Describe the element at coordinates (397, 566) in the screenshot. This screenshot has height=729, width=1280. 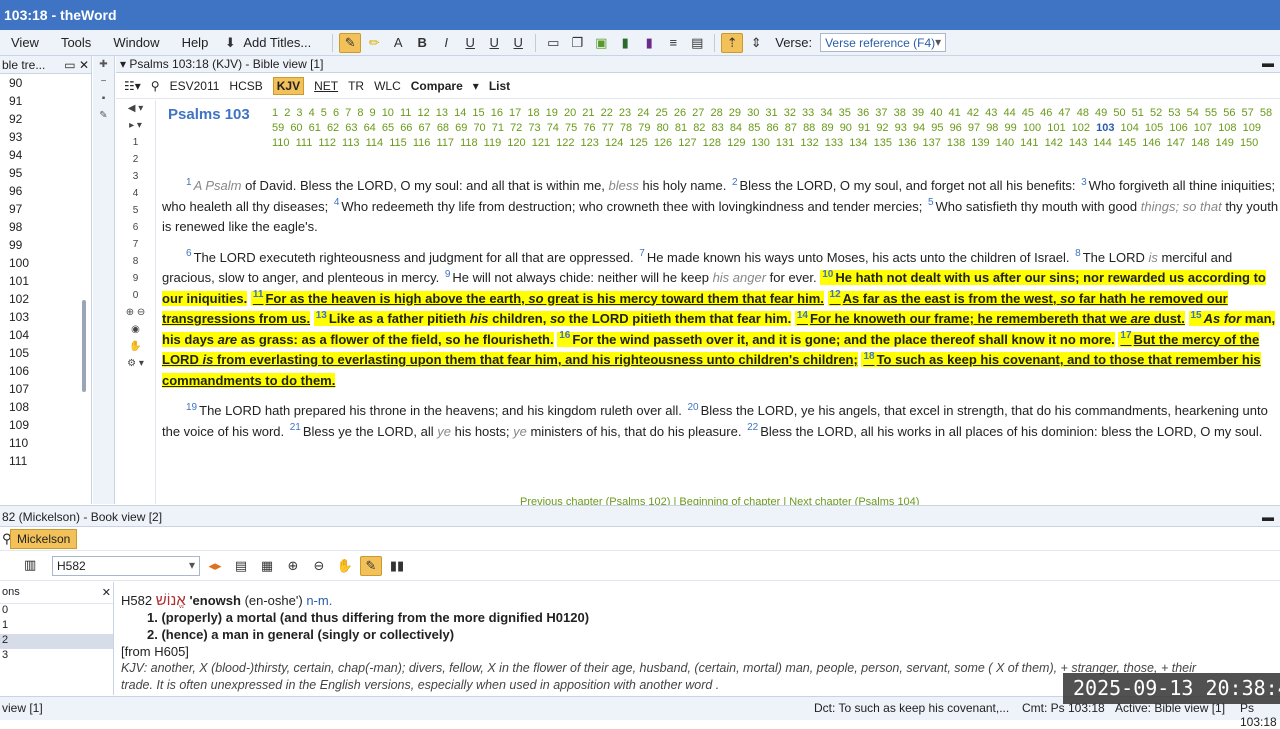
I see `lock-icon: ▮▮` at that location.